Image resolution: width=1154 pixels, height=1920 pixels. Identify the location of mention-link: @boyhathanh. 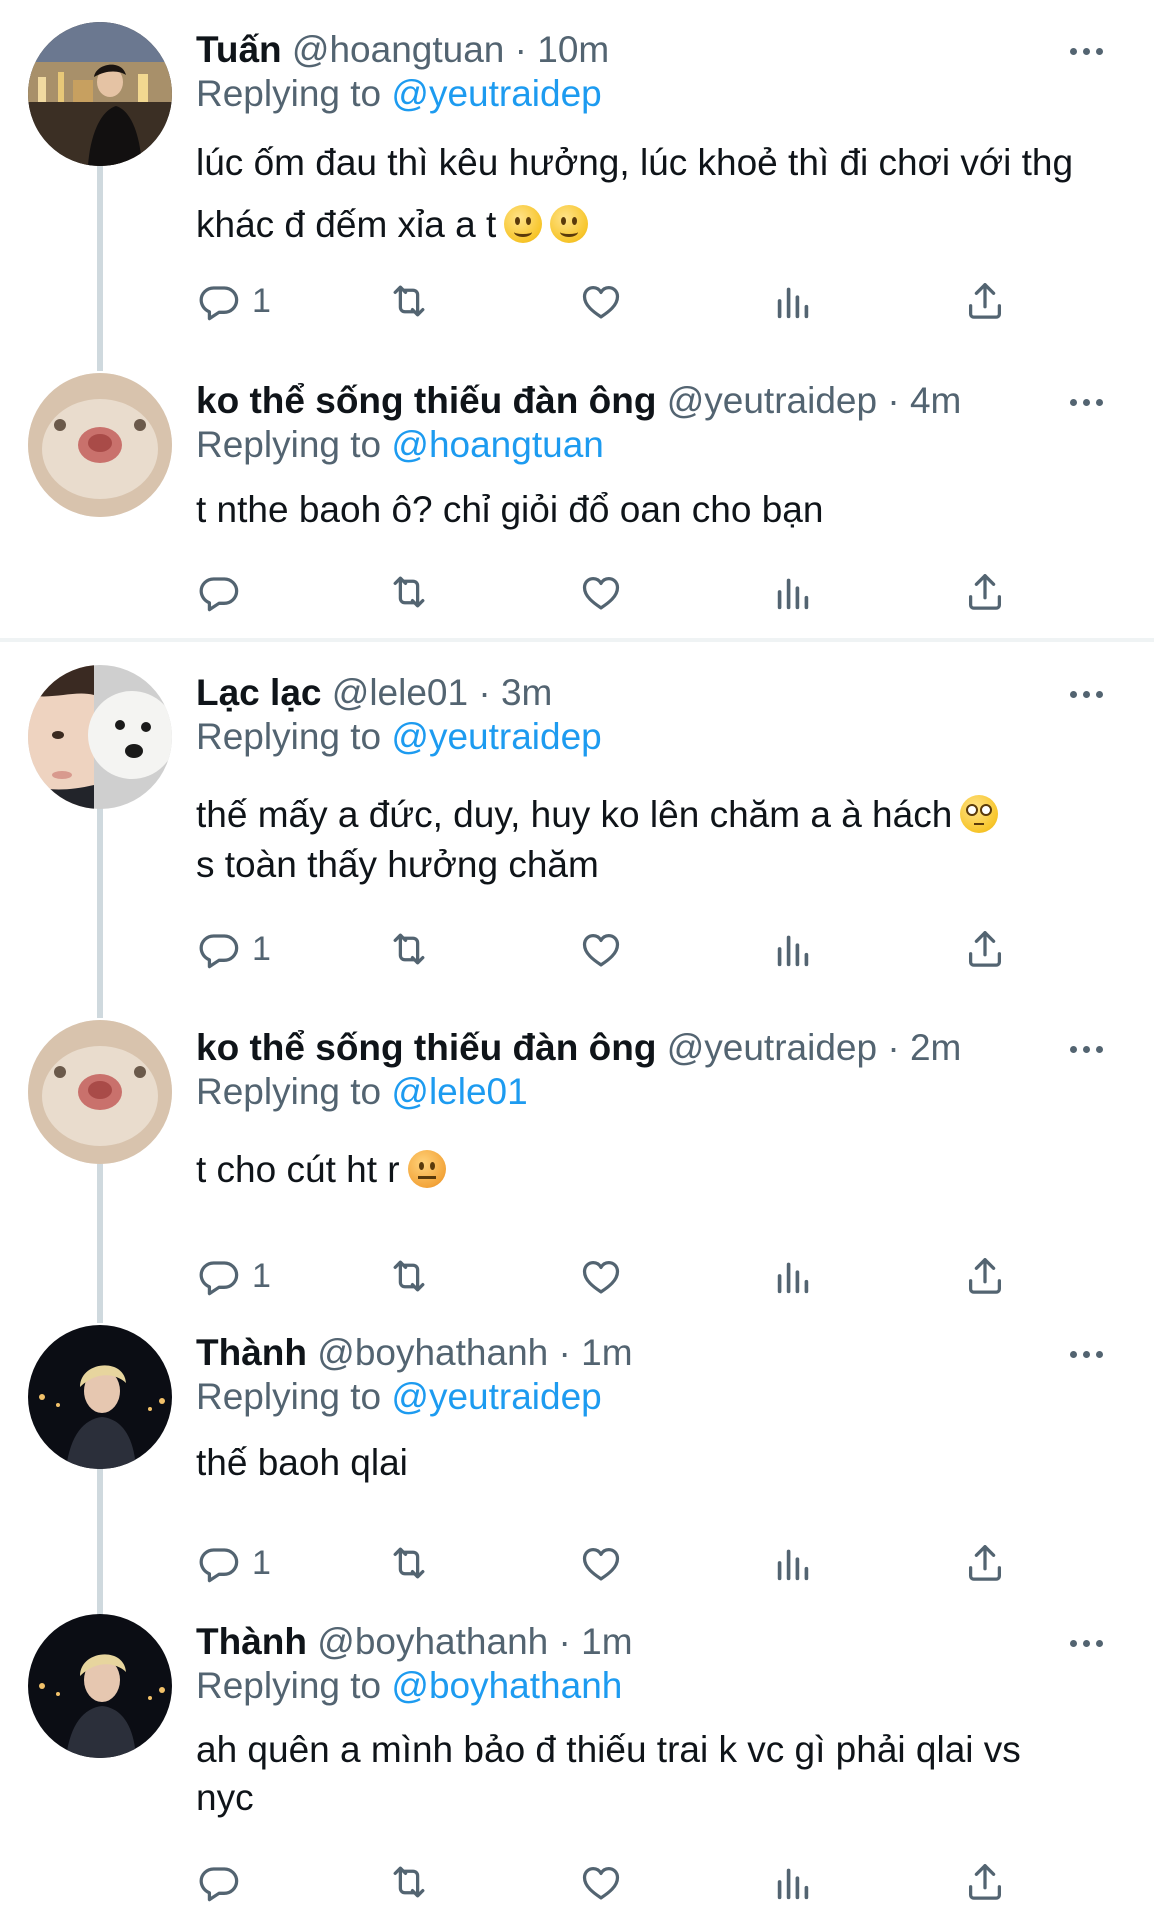
(506, 1685).